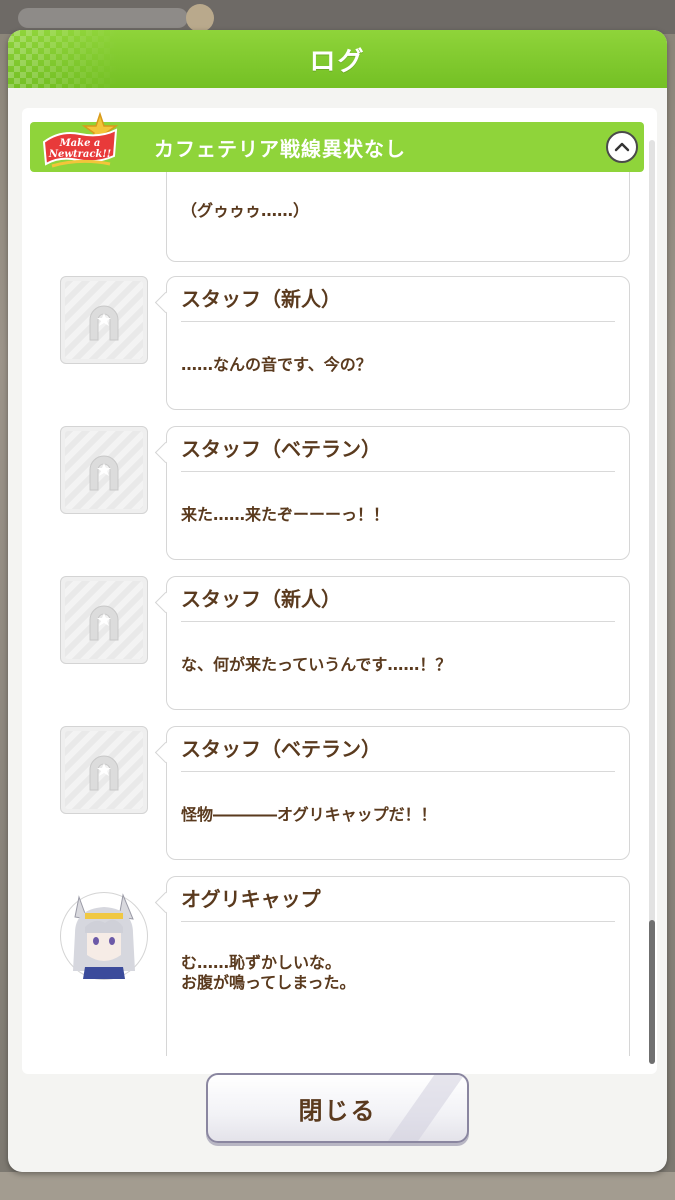 Image resolution: width=675 pixels, height=1200 pixels. I want to click on message-bubble: スタッフ（ベテラン） 怪物――――オグリキャップだ！！, so click(398, 793).